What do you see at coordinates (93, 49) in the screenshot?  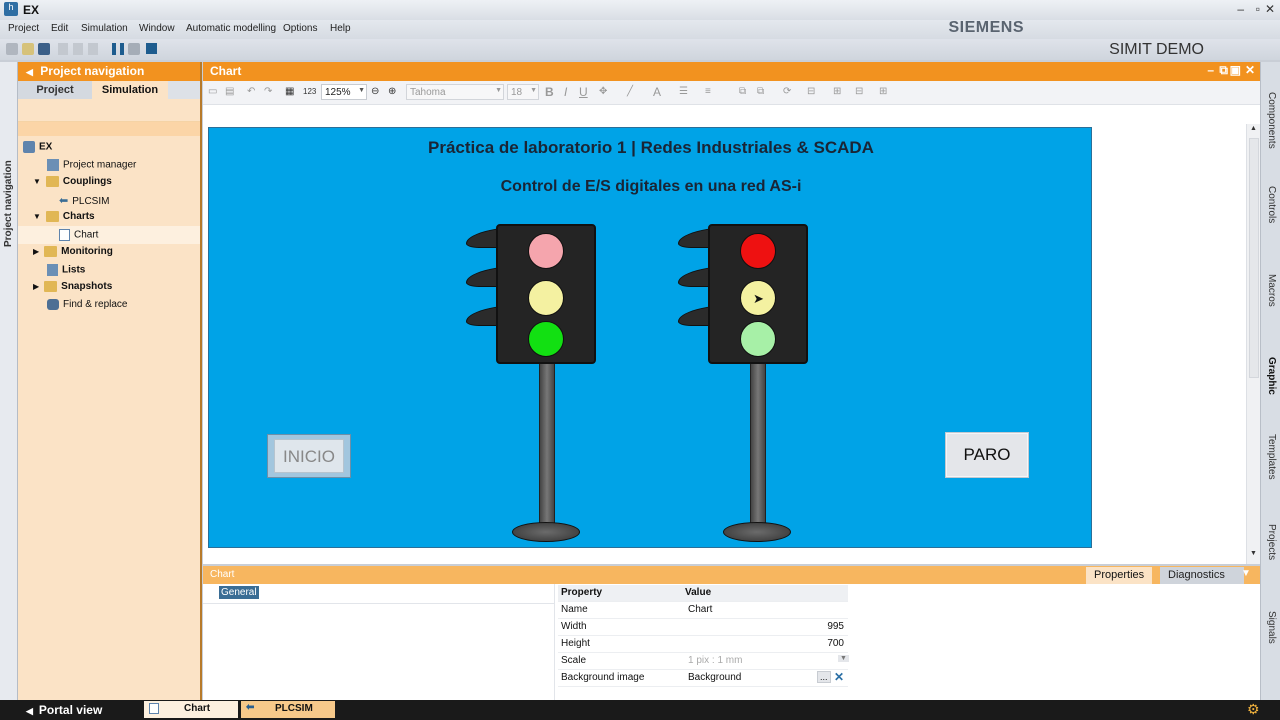 I see `paste-icon` at bounding box center [93, 49].